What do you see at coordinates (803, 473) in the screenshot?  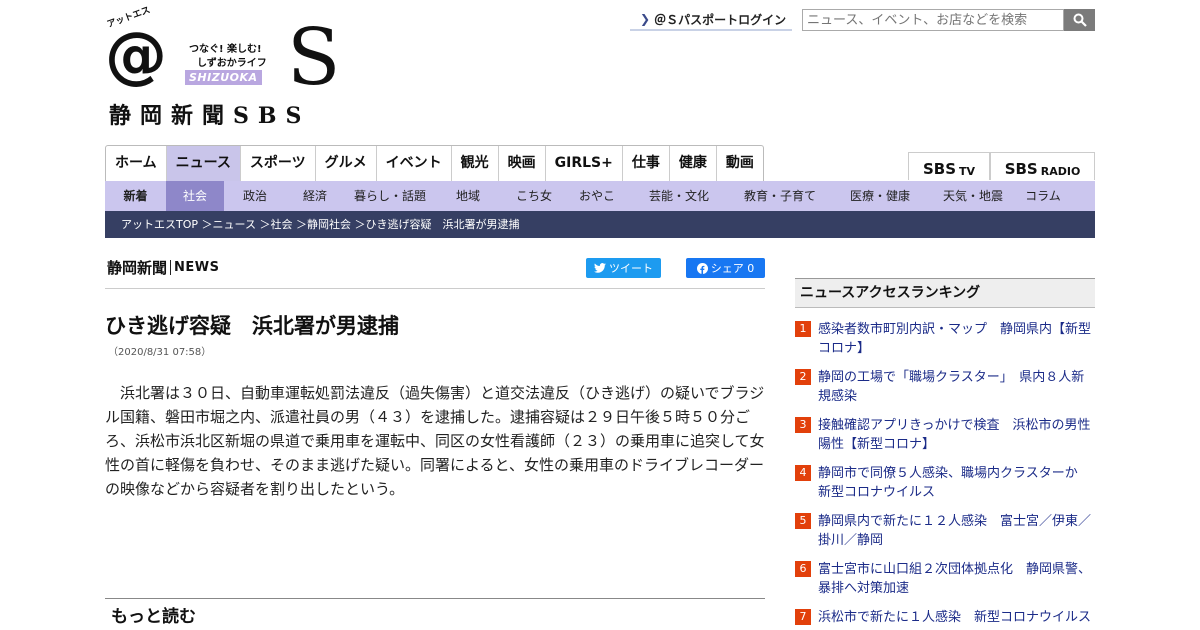 I see `rank-number: 4` at bounding box center [803, 473].